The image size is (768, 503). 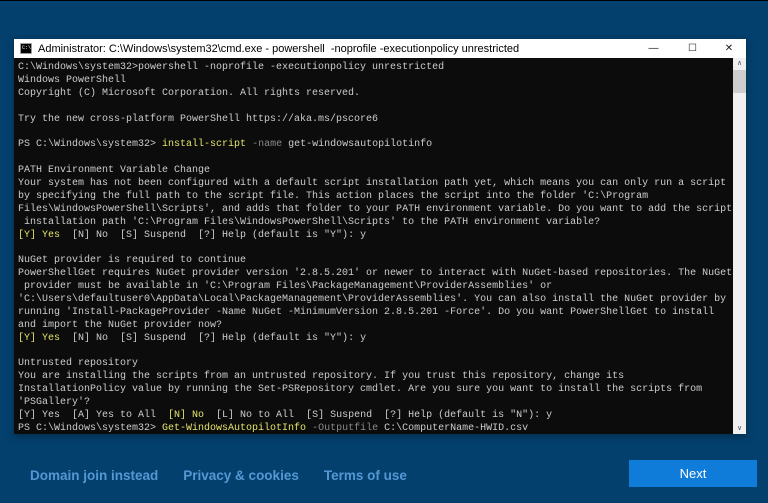 I want to click on privacy-cookies-link: Privacy & cookies, so click(x=241, y=475).